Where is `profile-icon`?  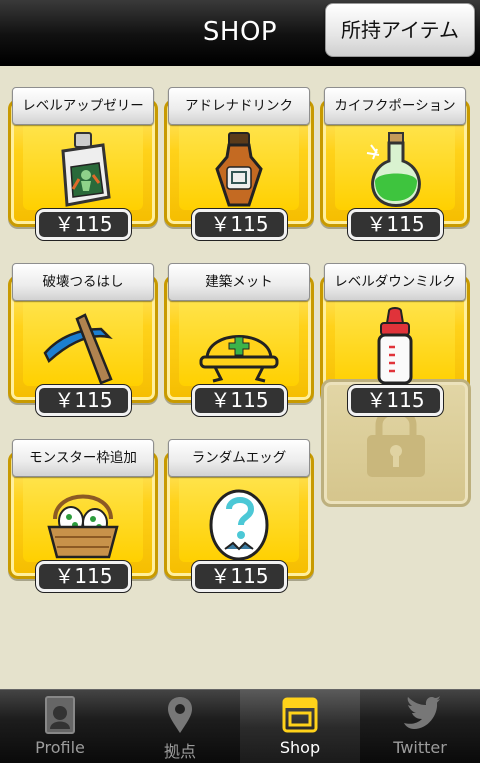 profile-icon is located at coordinates (60, 715).